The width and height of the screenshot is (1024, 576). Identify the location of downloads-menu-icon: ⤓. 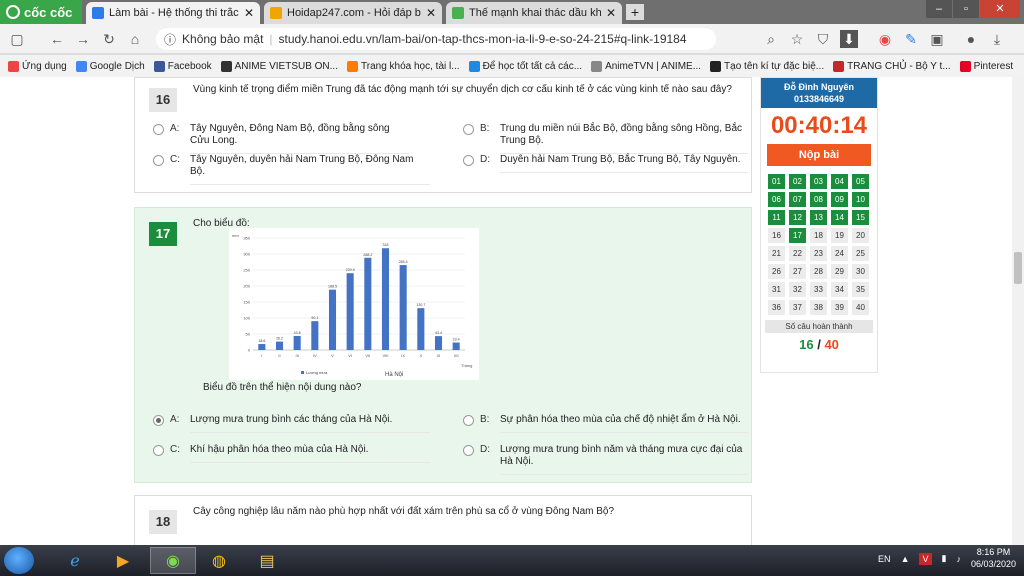
(997, 39).